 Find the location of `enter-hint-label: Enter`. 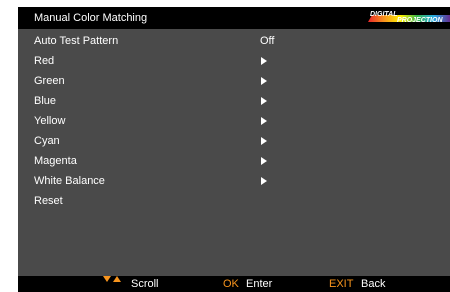

enter-hint-label: Enter is located at coordinates (259, 284).